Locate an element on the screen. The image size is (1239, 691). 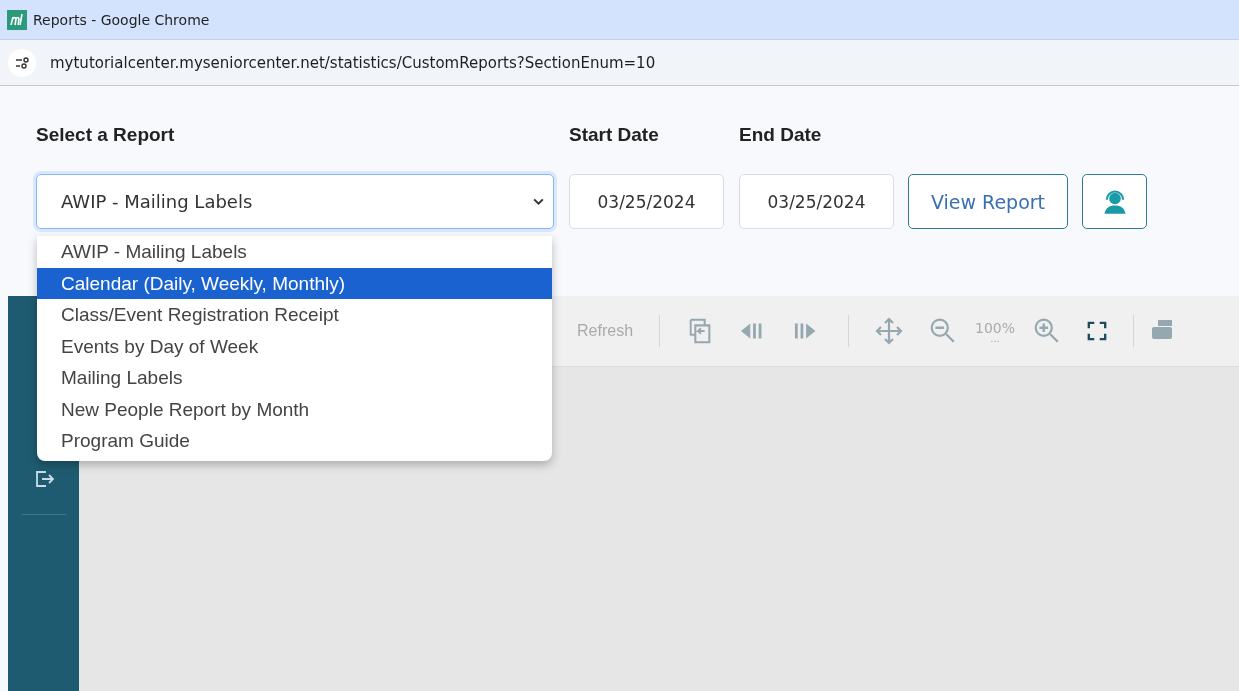
dropdown-option: Program Guide is located at coordinates (294, 441).